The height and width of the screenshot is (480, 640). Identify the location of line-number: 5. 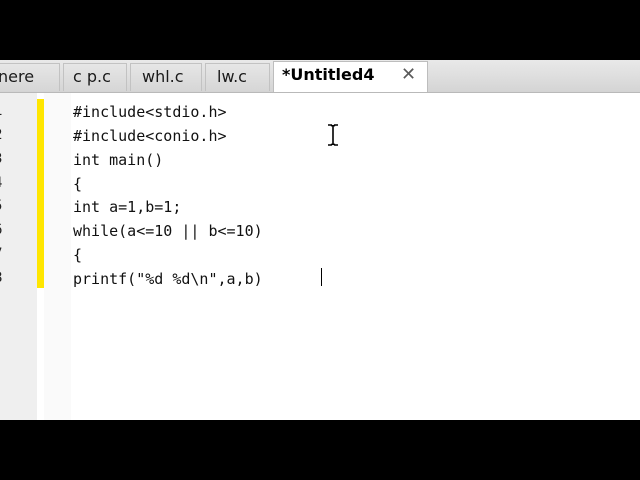
(1, 206).